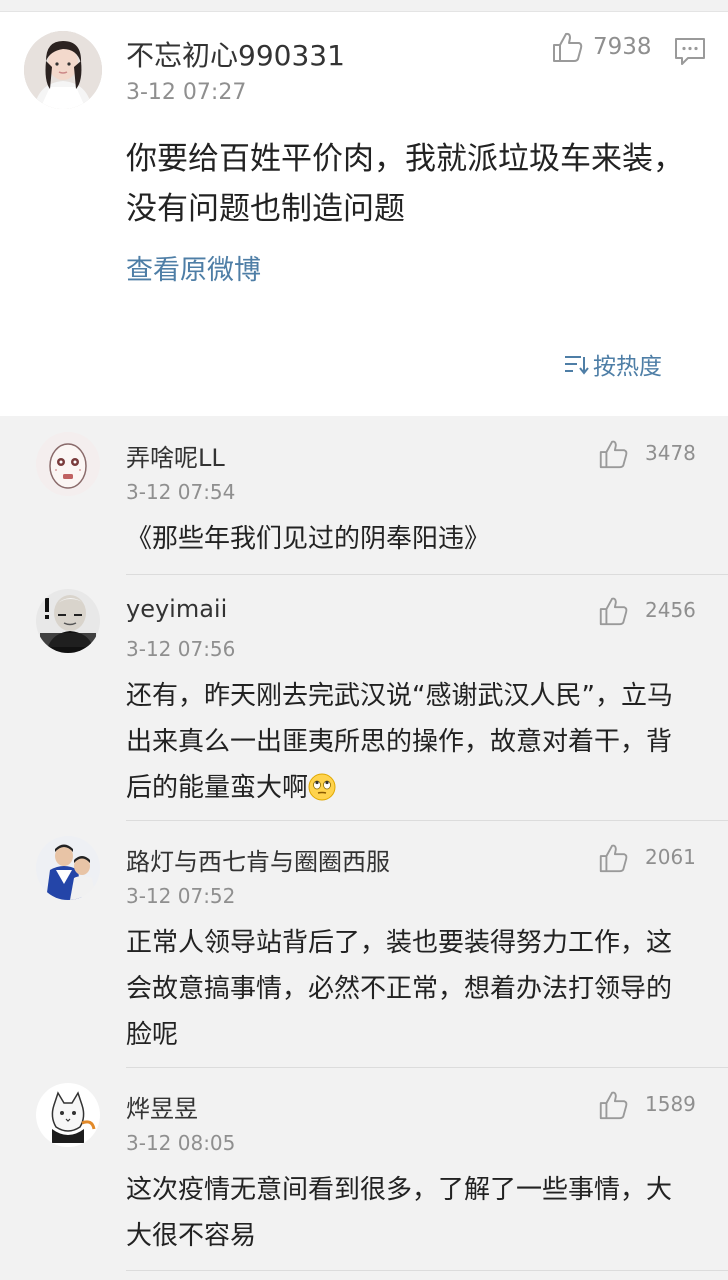 The image size is (728, 1280). Describe the element at coordinates (258, 859) in the screenshot. I see `username: 路灯与西七肯与圈圈西服` at that location.